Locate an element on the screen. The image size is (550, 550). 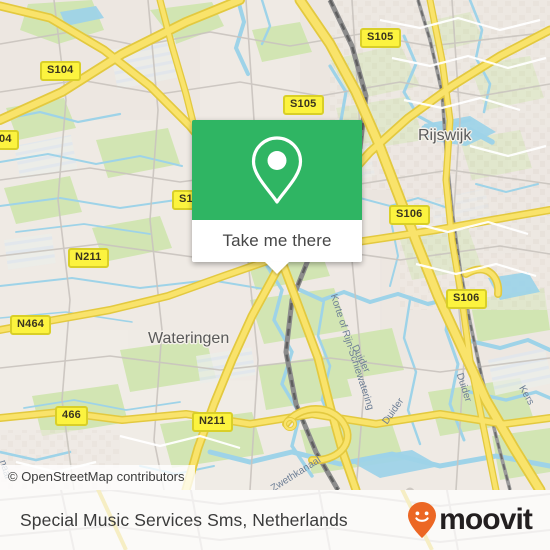
place-label: Rijswijk is located at coordinates (445, 135).